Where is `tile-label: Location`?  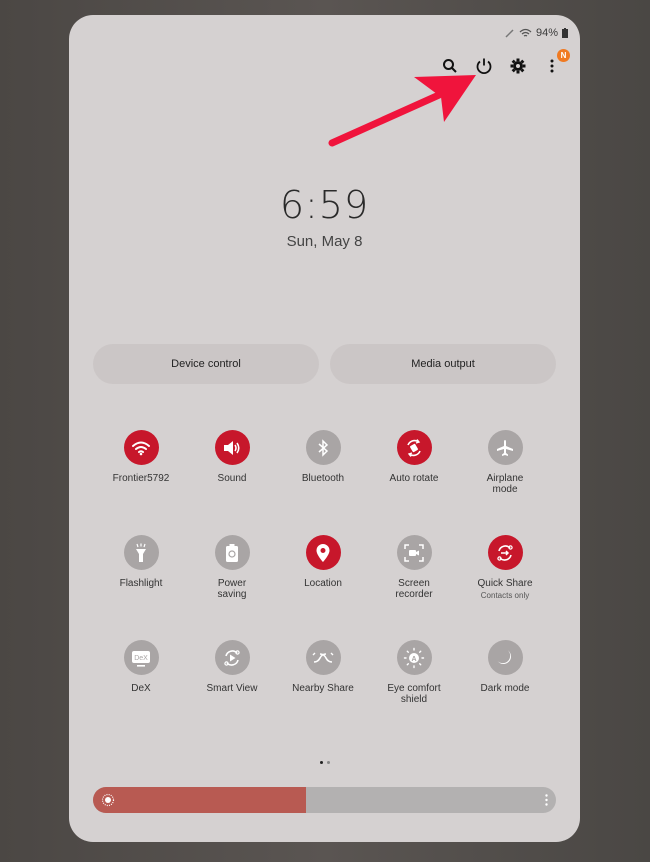
tile-label: Location is located at coordinates (323, 583).